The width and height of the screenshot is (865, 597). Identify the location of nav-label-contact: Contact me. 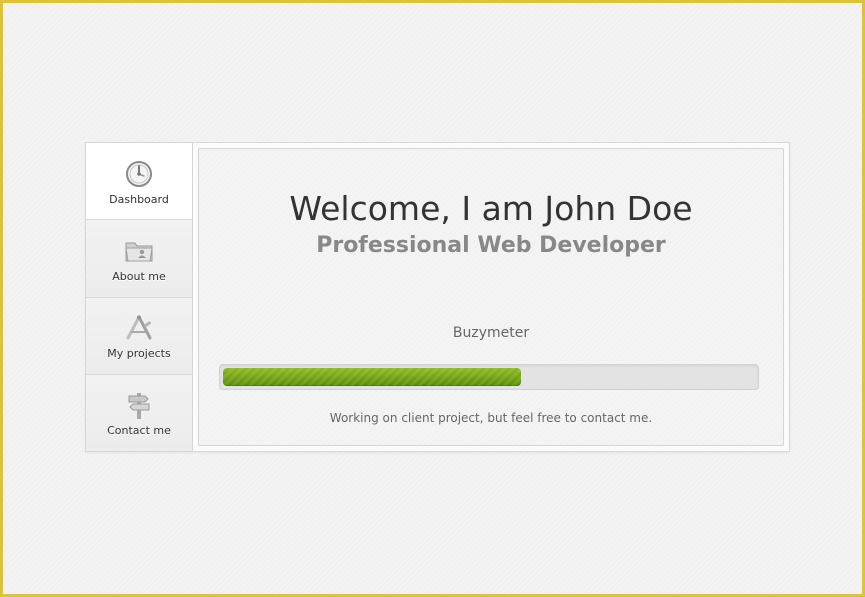
(139, 431).